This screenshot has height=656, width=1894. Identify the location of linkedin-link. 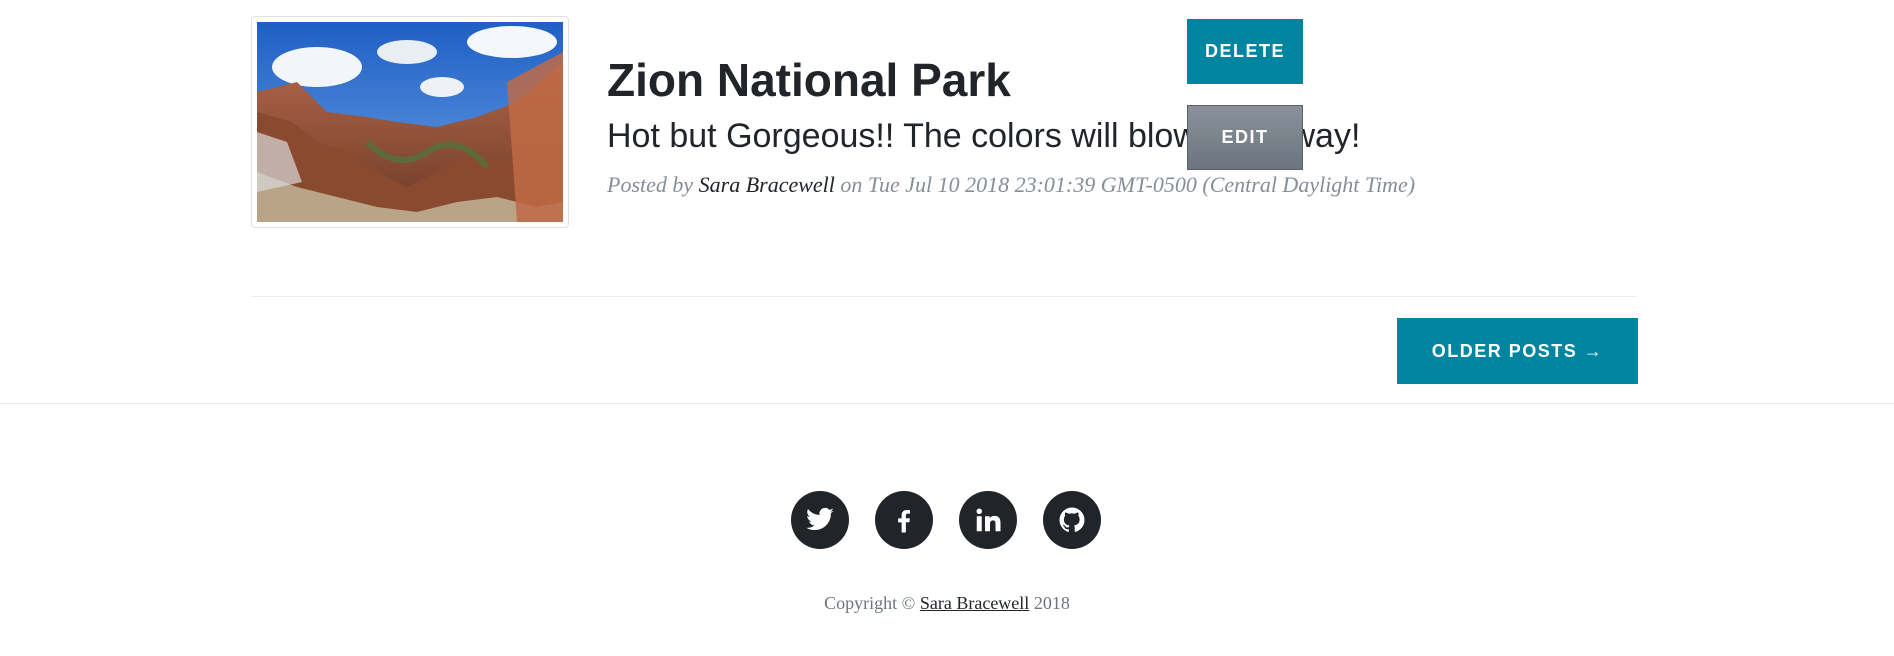
(988, 520).